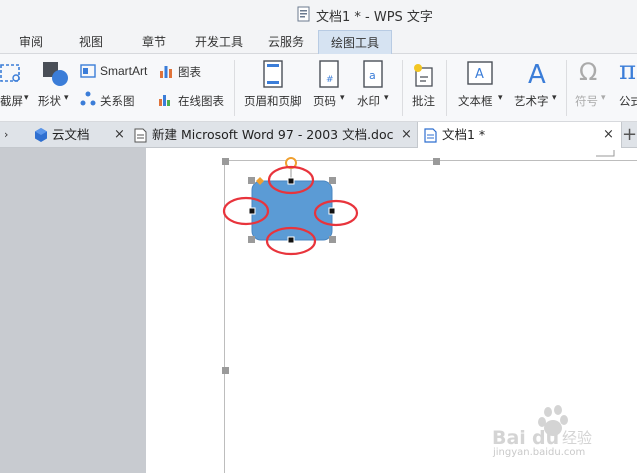  I want to click on title-bar: 文档1 * - WPS 文字, so click(318, 15).